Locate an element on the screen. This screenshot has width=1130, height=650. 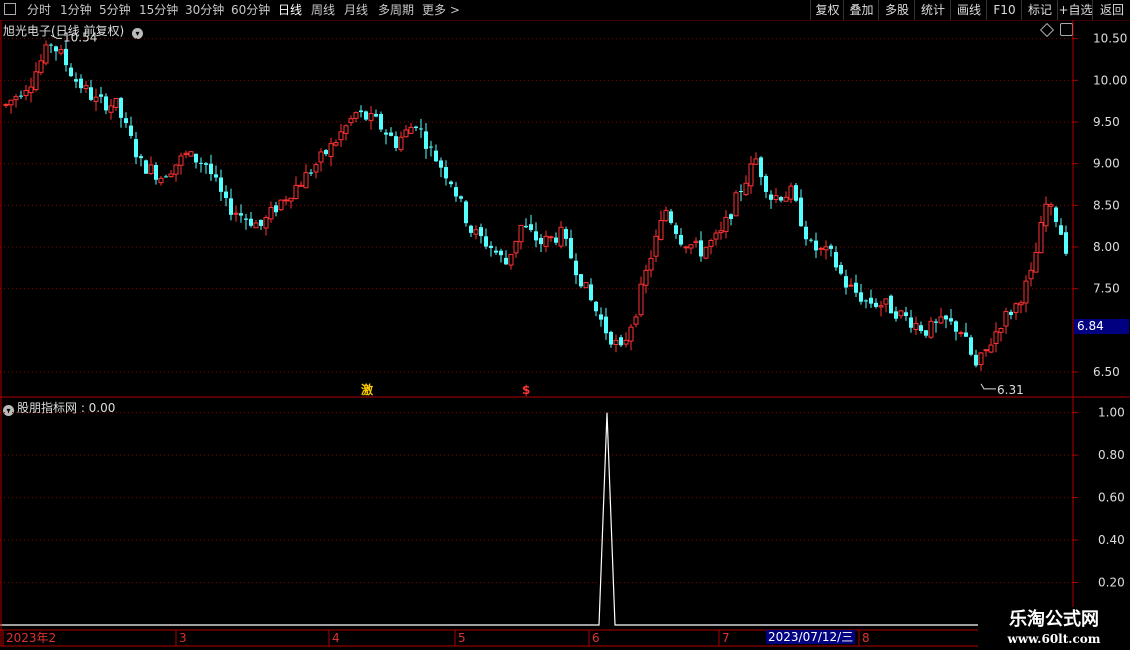
low-price-label: 6.31 is located at coordinates (1010, 390).